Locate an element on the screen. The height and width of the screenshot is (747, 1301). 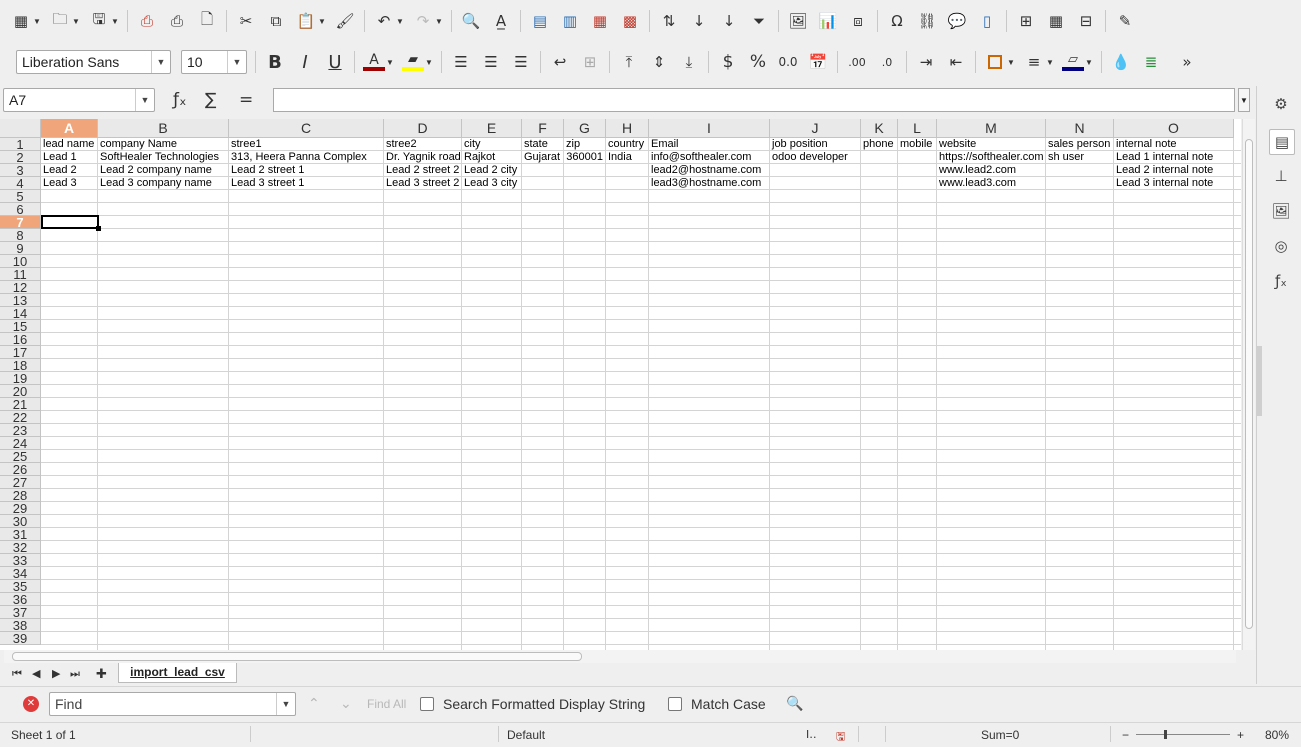
styles-icon: ≣ is located at coordinates (1151, 62).